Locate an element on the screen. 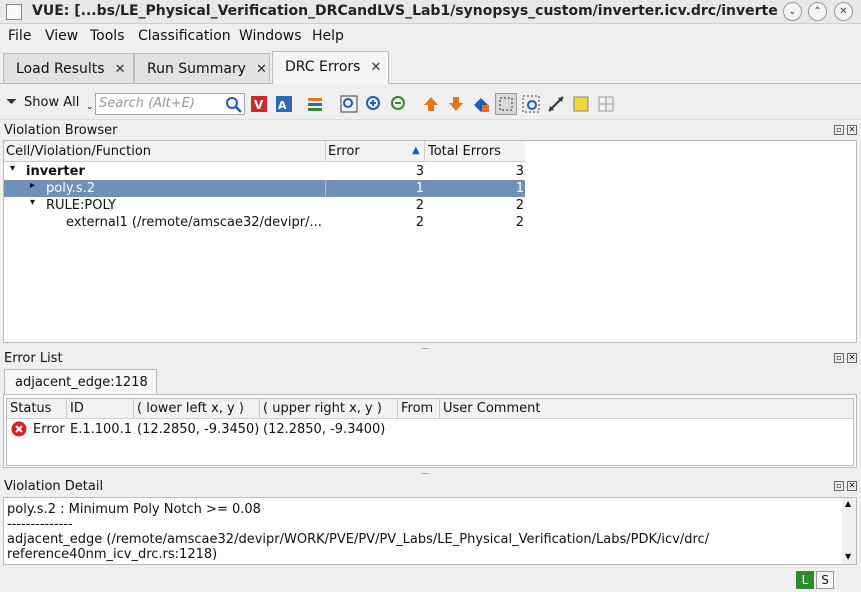 The height and width of the screenshot is (592, 861). annotate-icon: A is located at coordinates (284, 104).